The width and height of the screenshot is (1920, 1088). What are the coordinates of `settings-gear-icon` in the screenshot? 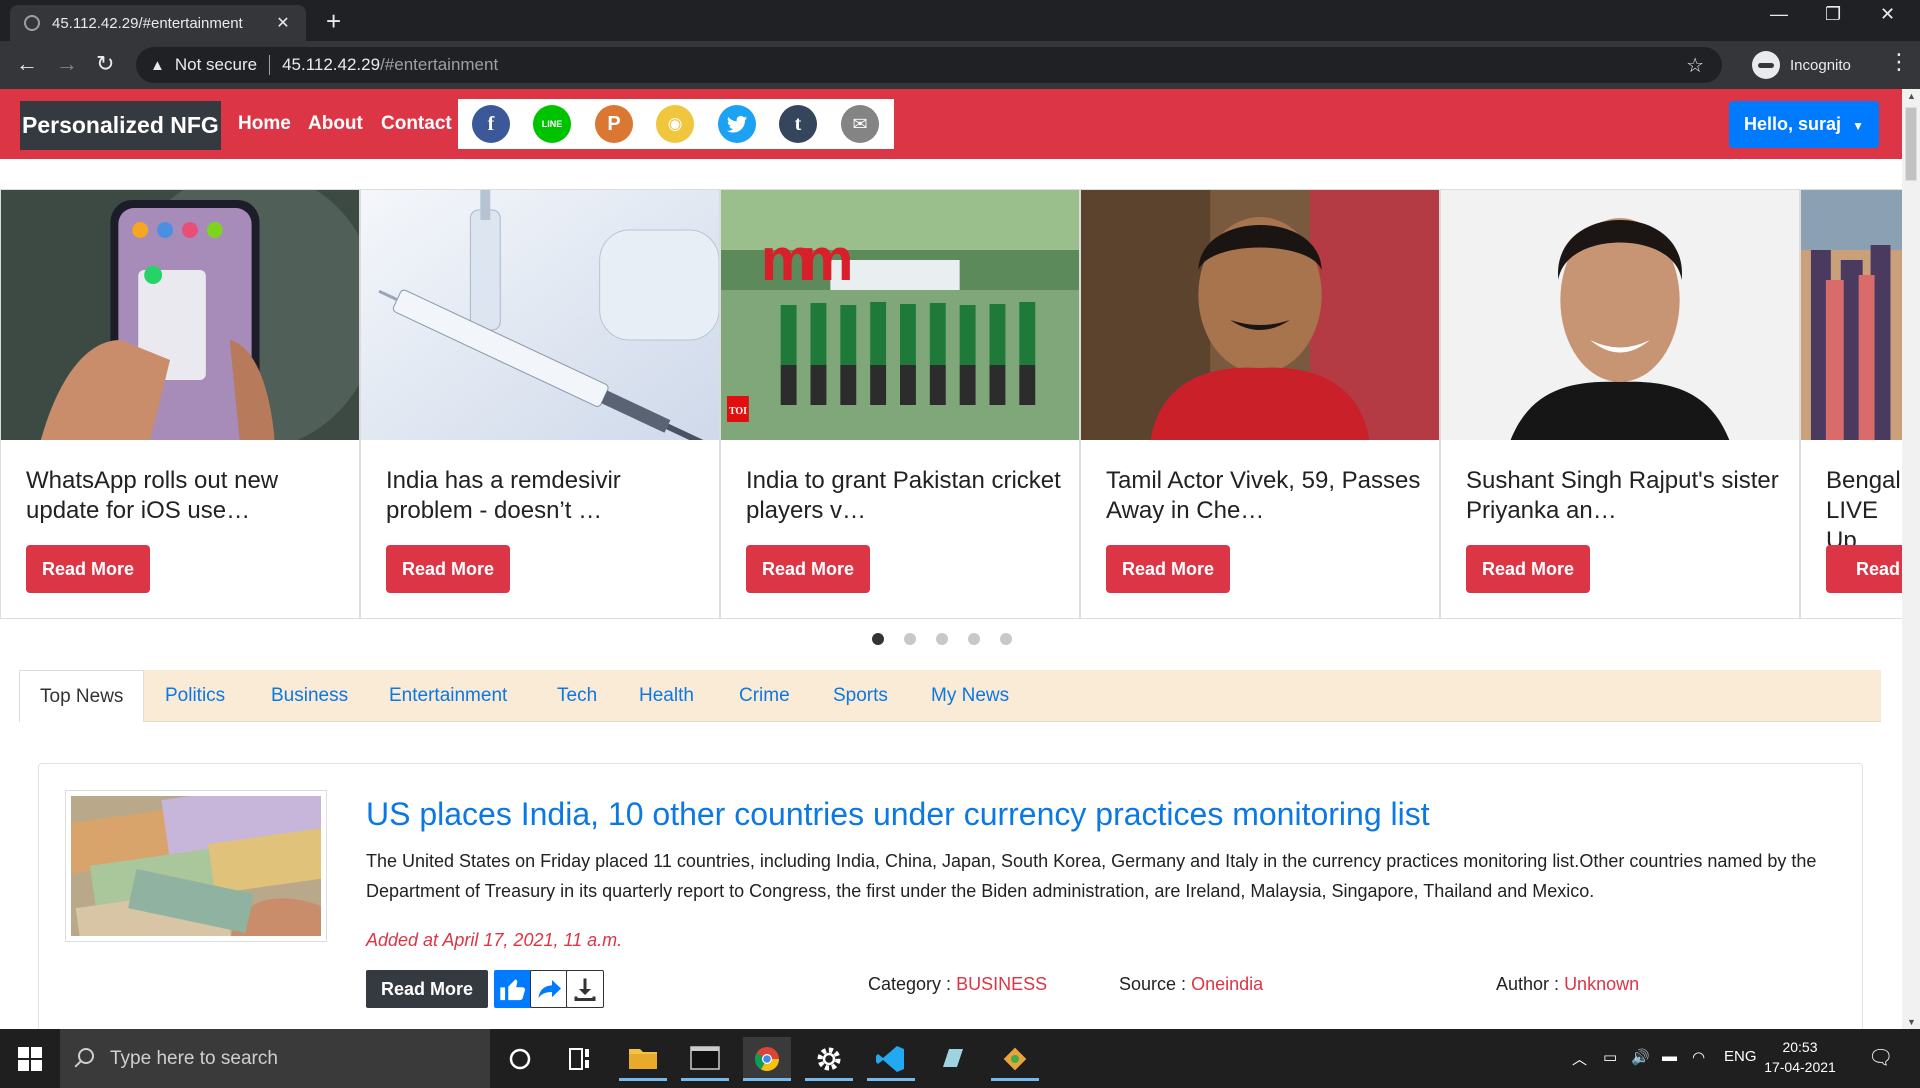 It's located at (829, 1059).